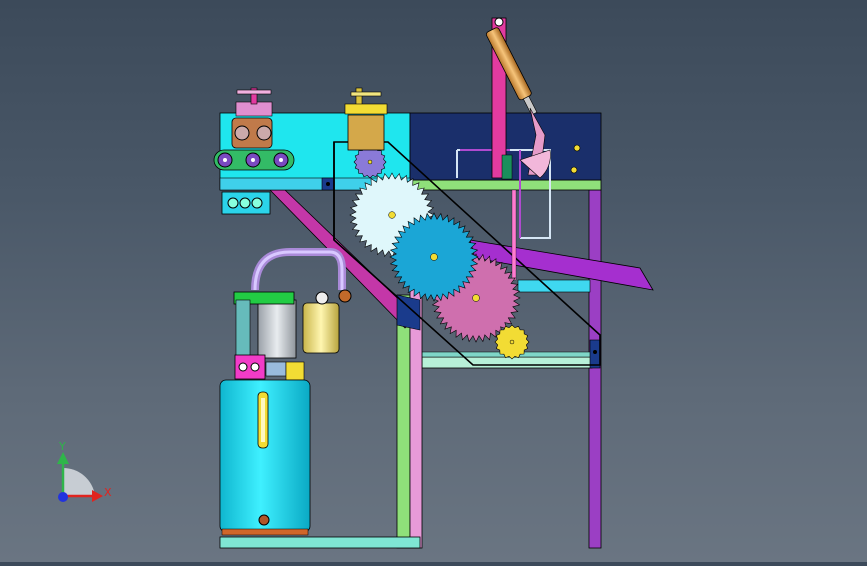 This screenshot has height=566, width=867. What do you see at coordinates (512, 342) in the screenshot?
I see `yellow-gear-hub` at bounding box center [512, 342].